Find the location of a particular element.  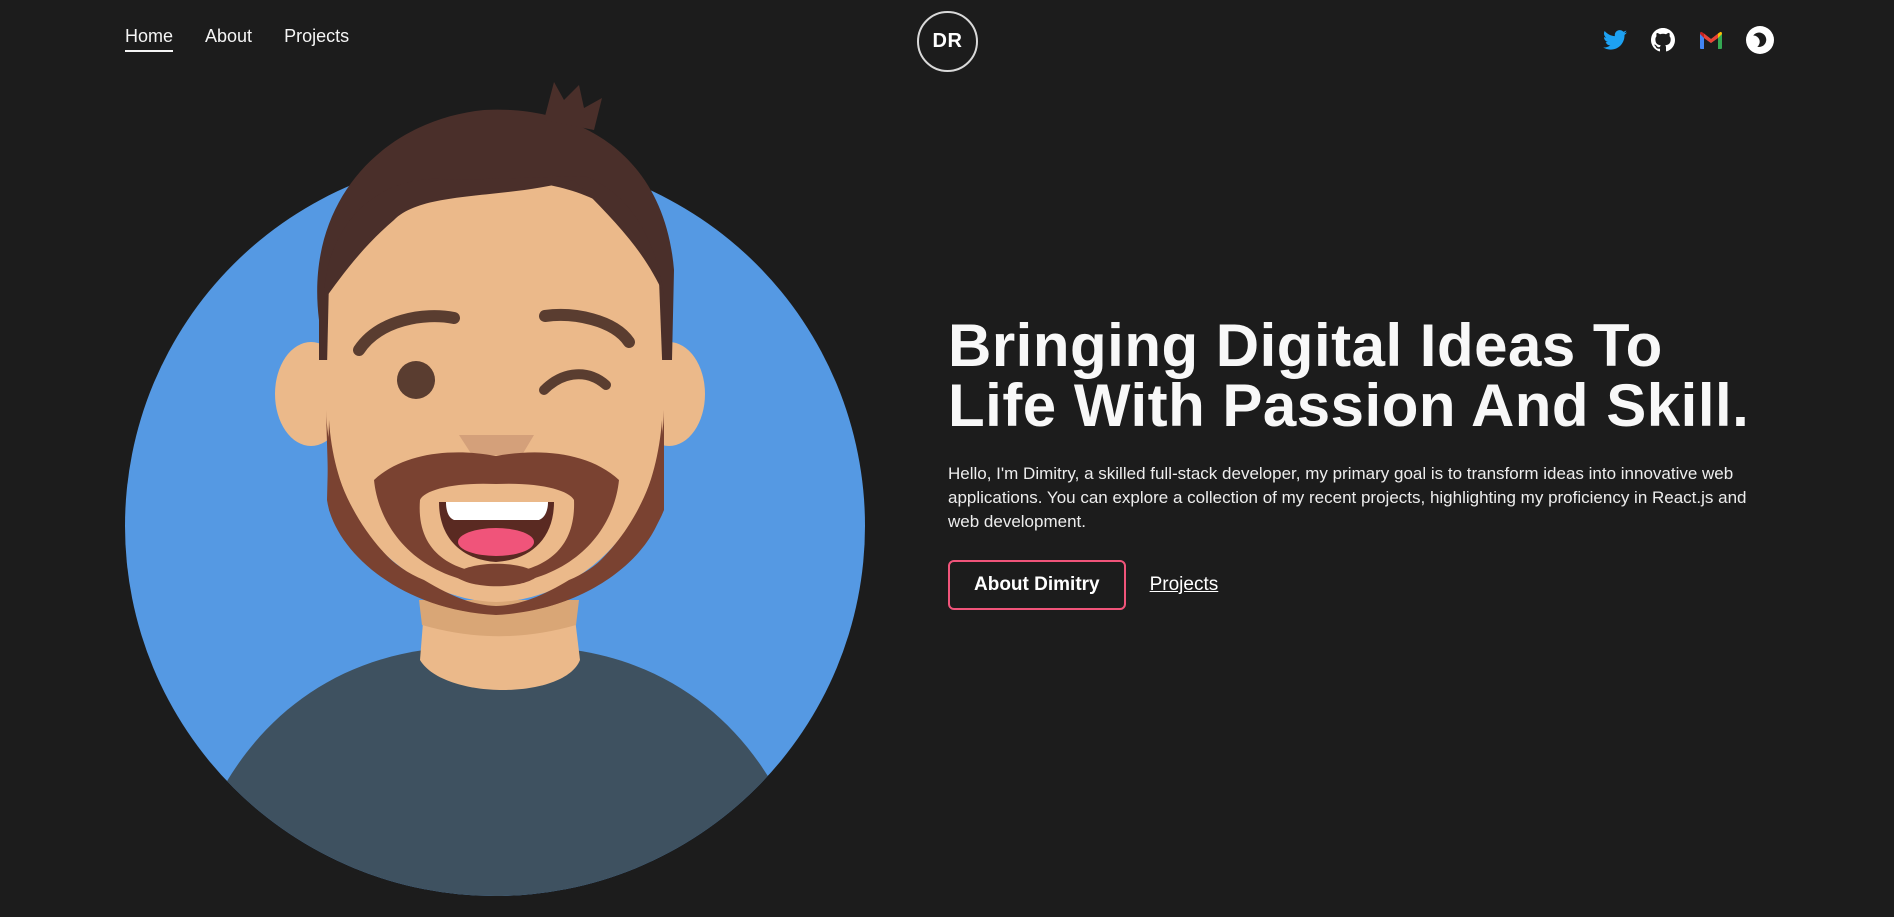

twitter-icon is located at coordinates (1615, 40).